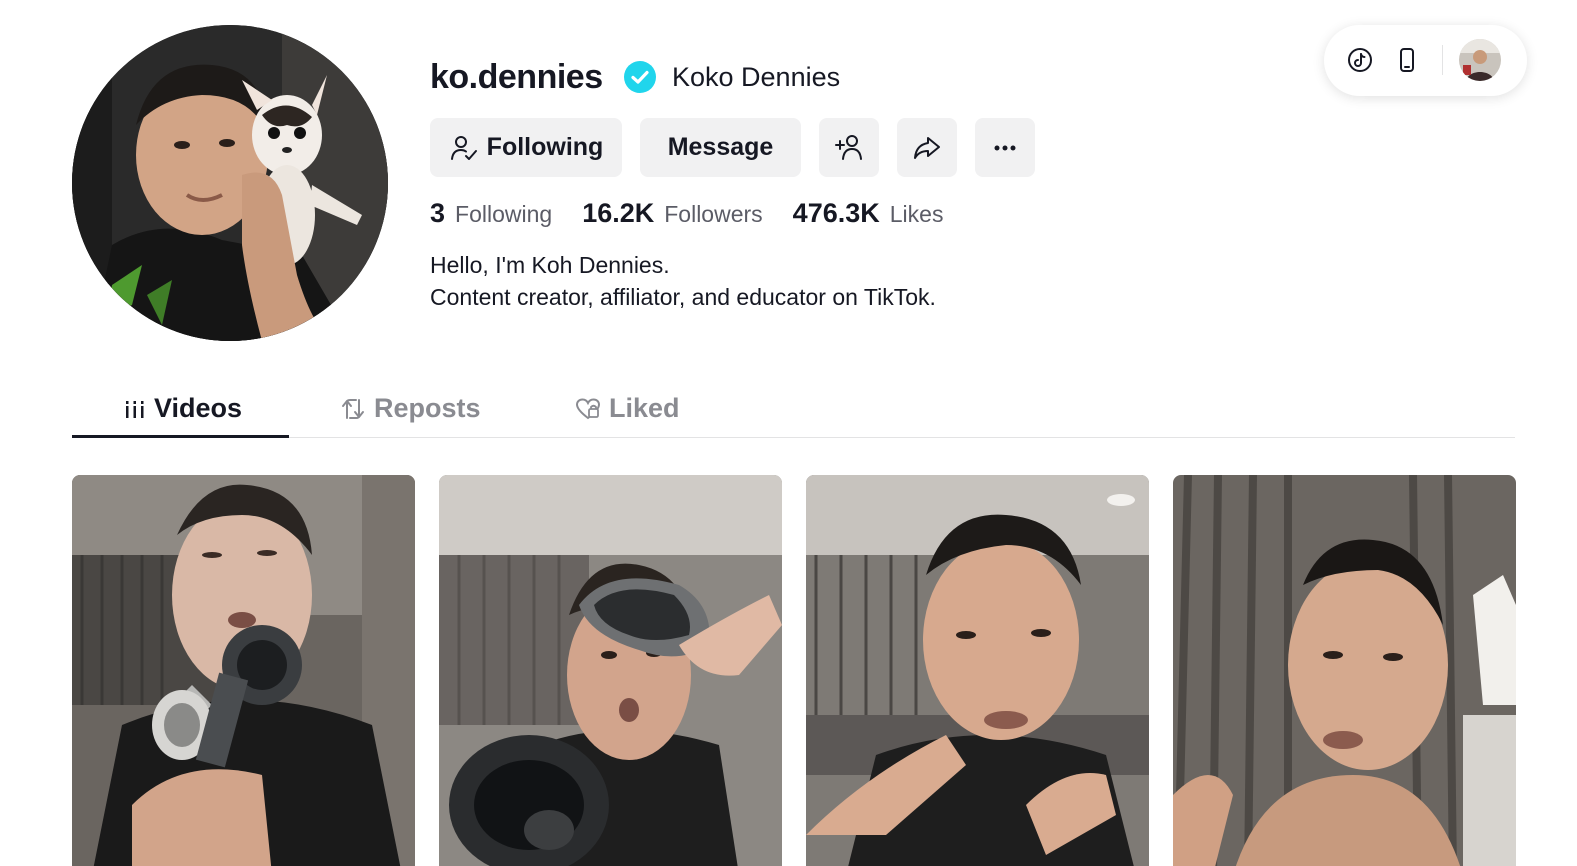 The image size is (1577, 866). What do you see at coordinates (1442, 60) in the screenshot?
I see `divider` at bounding box center [1442, 60].